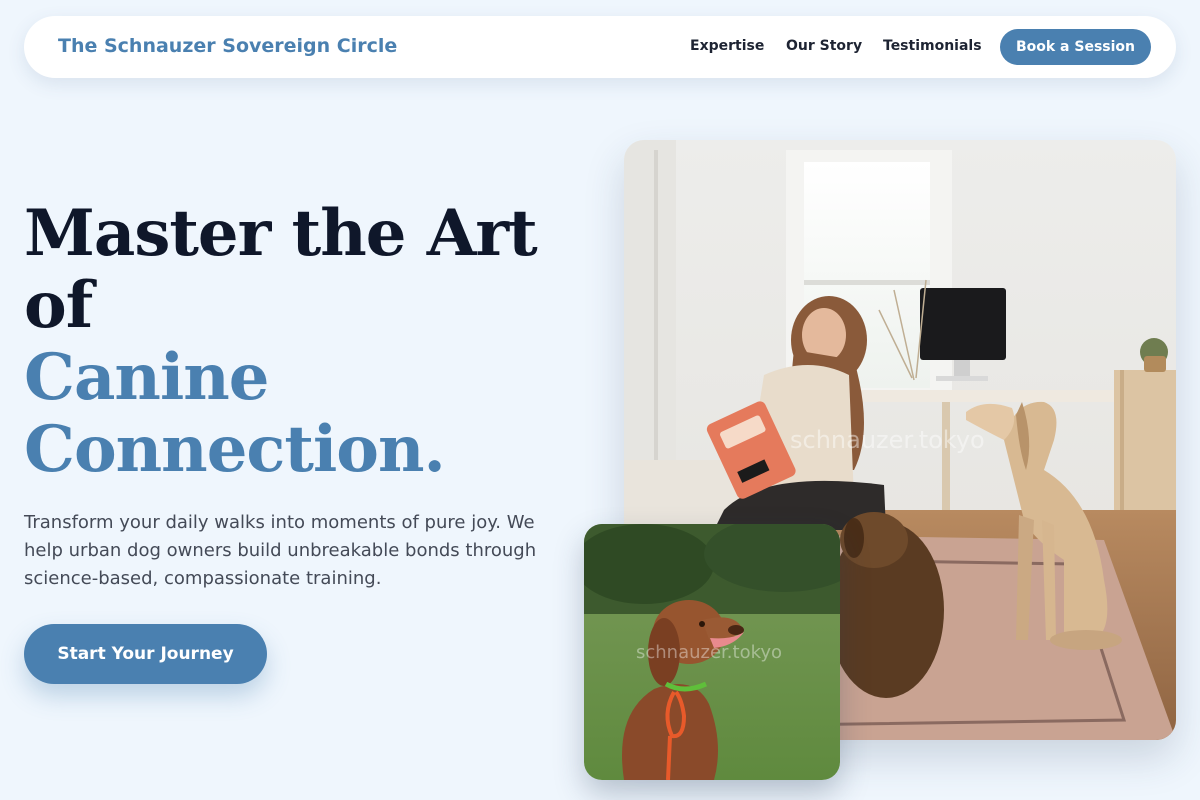 This screenshot has width=1200, height=800. What do you see at coordinates (824, 46) in the screenshot?
I see `nav-link-our-story: Our Story` at bounding box center [824, 46].